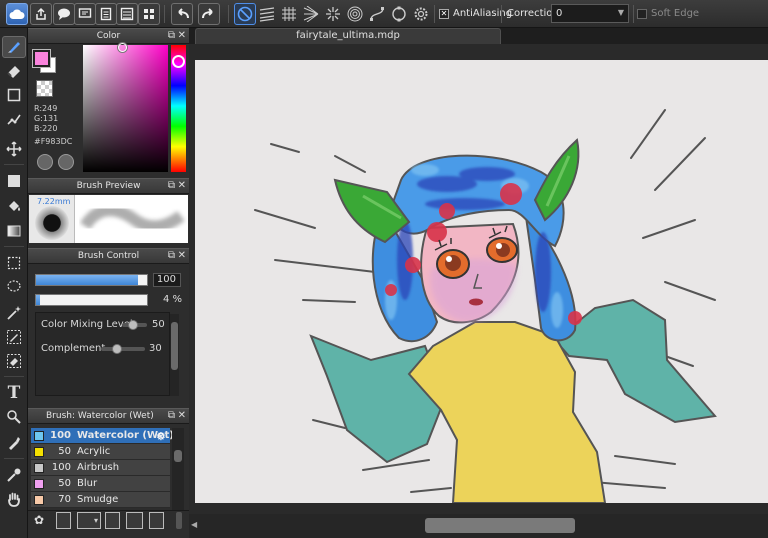 The height and width of the screenshot is (538, 768). Describe the element at coordinates (42, 521) in the screenshot. I see `add-brush-icon: ✿` at that location.